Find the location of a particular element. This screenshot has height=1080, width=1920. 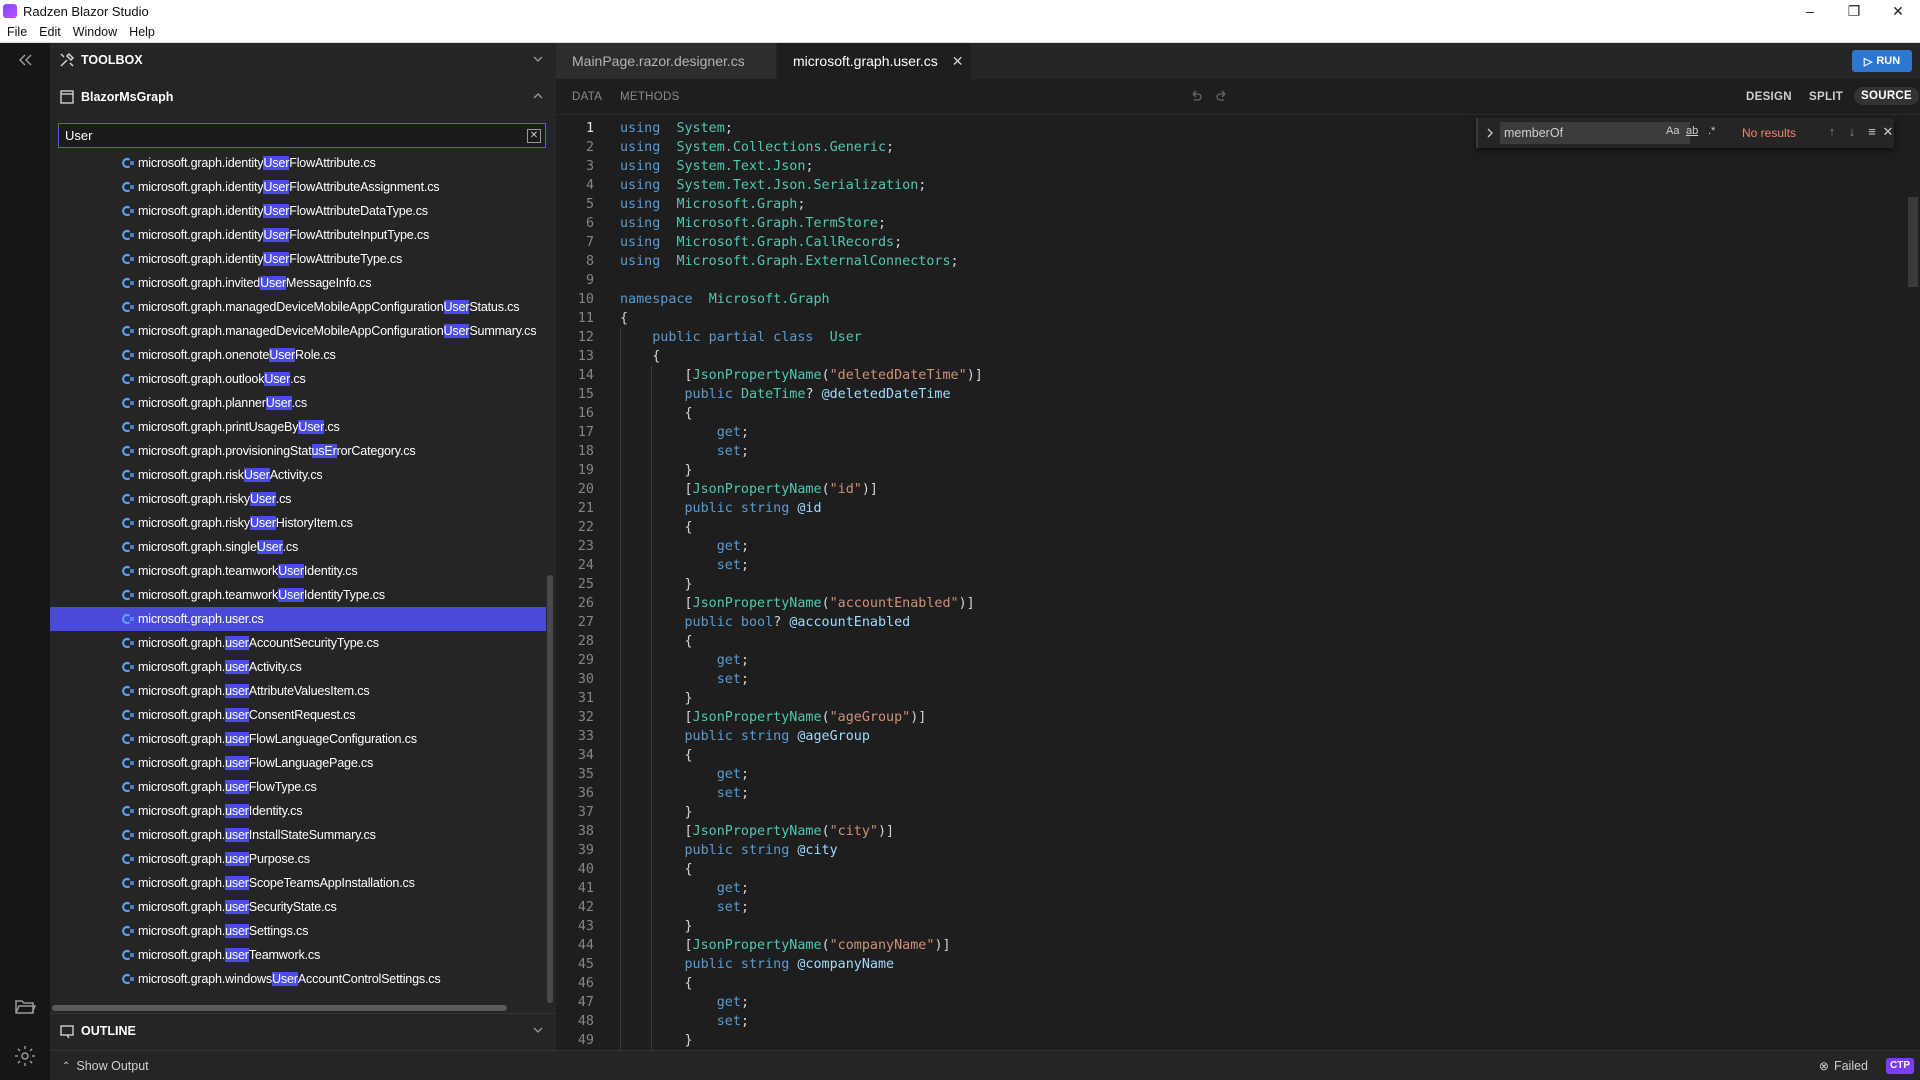

find-input is located at coordinates (1595, 133).